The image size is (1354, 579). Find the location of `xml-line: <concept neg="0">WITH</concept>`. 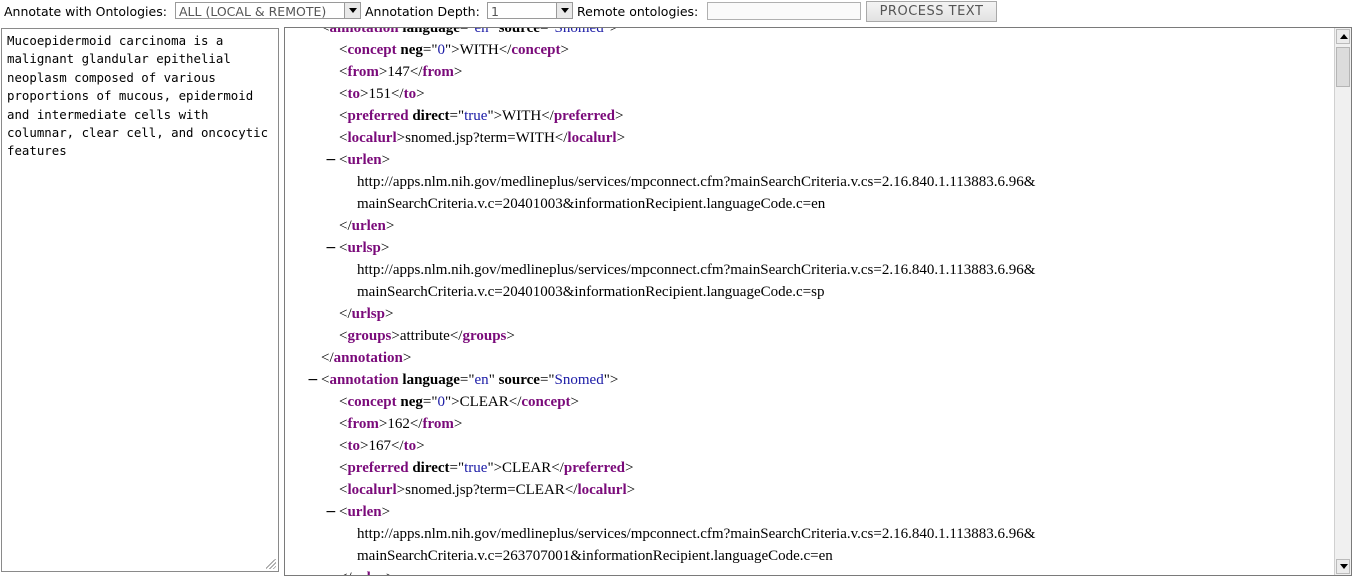

xml-line: <concept neg="0">WITH</concept> is located at coordinates (809, 50).